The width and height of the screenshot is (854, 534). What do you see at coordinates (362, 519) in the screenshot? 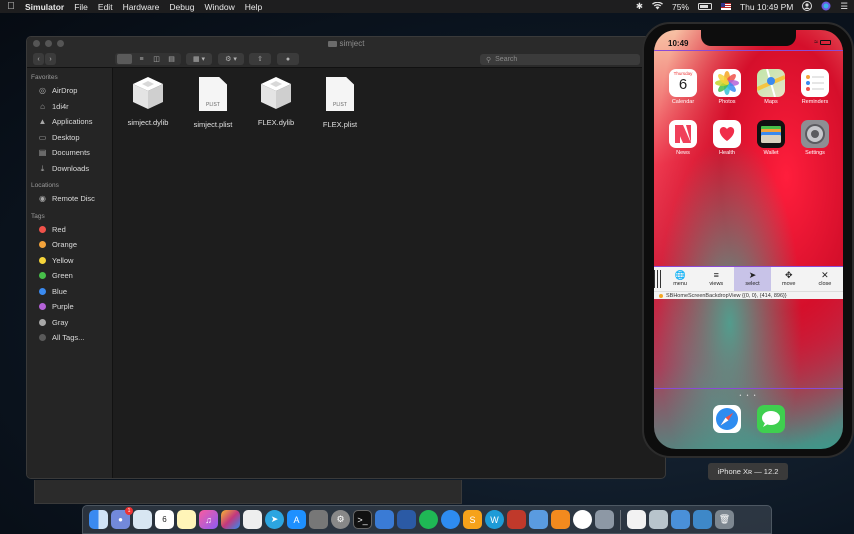
I see `terminal-icon: >_` at bounding box center [362, 519].